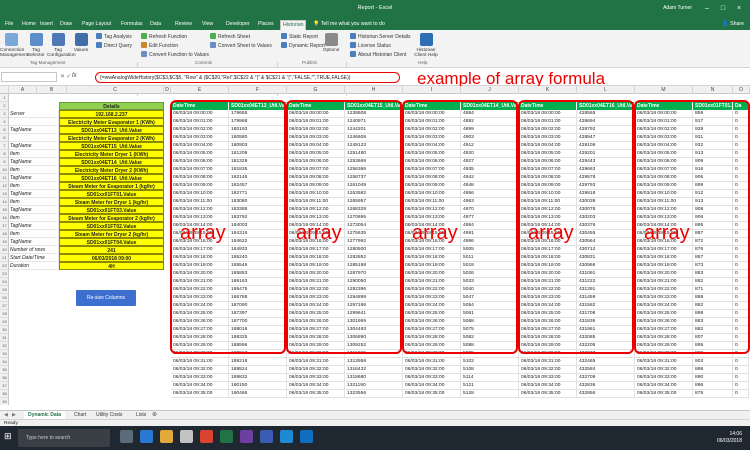 The image size is (750, 450). Describe the element at coordinates (62, 76) in the screenshot. I see `cancel-icon: ✕` at that location.